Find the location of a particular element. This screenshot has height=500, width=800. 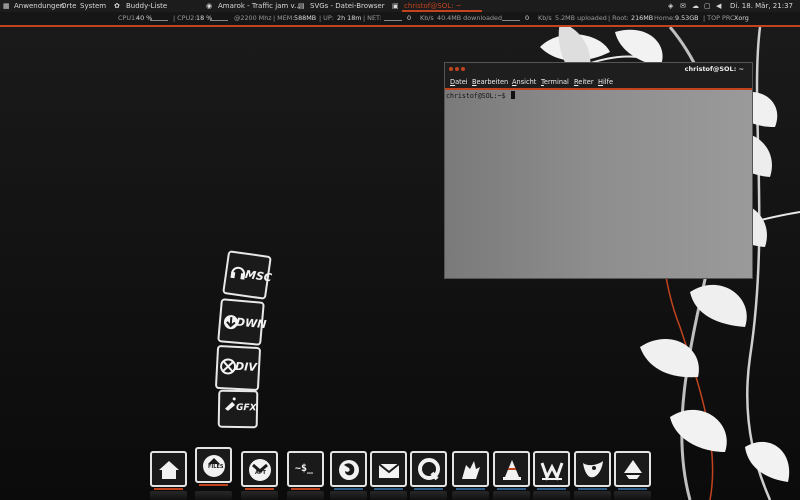

download-rate: 0 is located at coordinates (409, 18).